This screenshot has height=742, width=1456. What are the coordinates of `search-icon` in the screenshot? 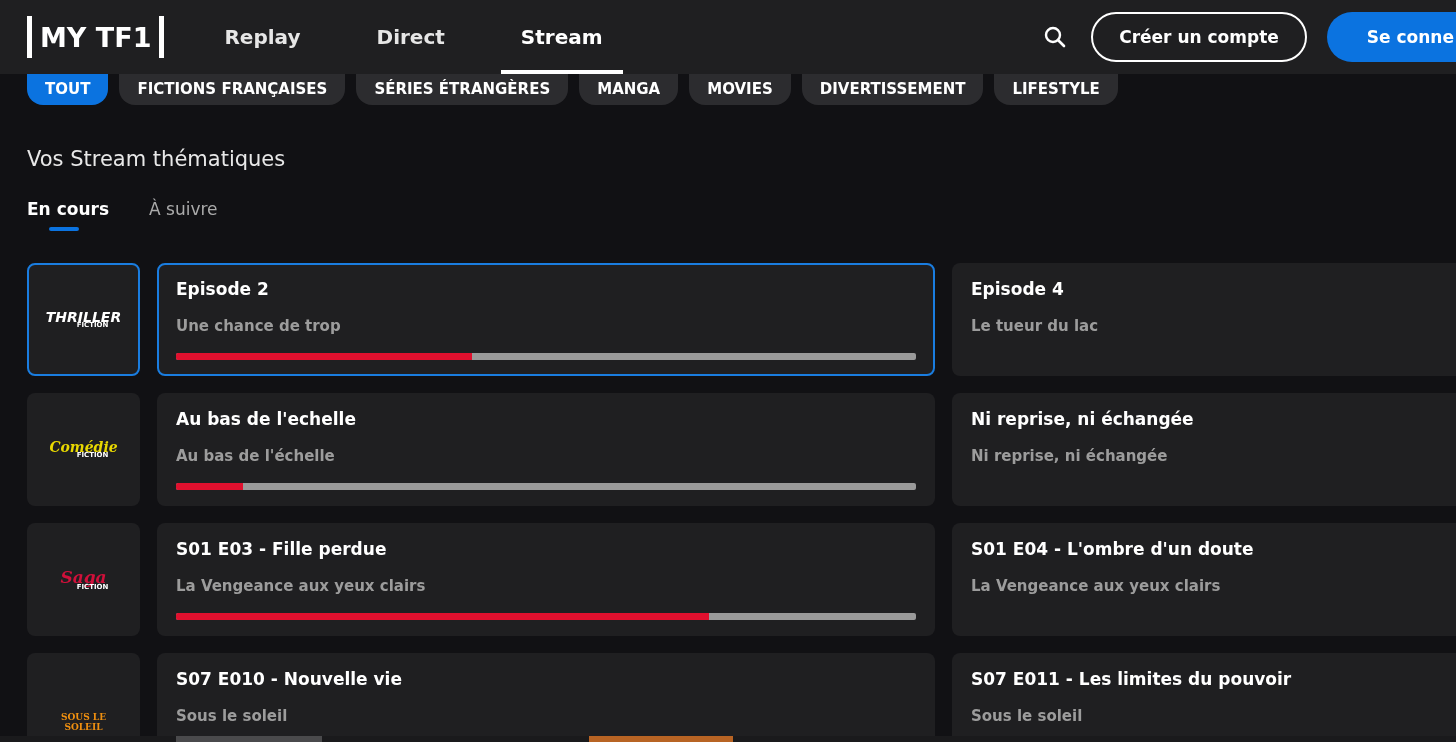 It's located at (1055, 37).